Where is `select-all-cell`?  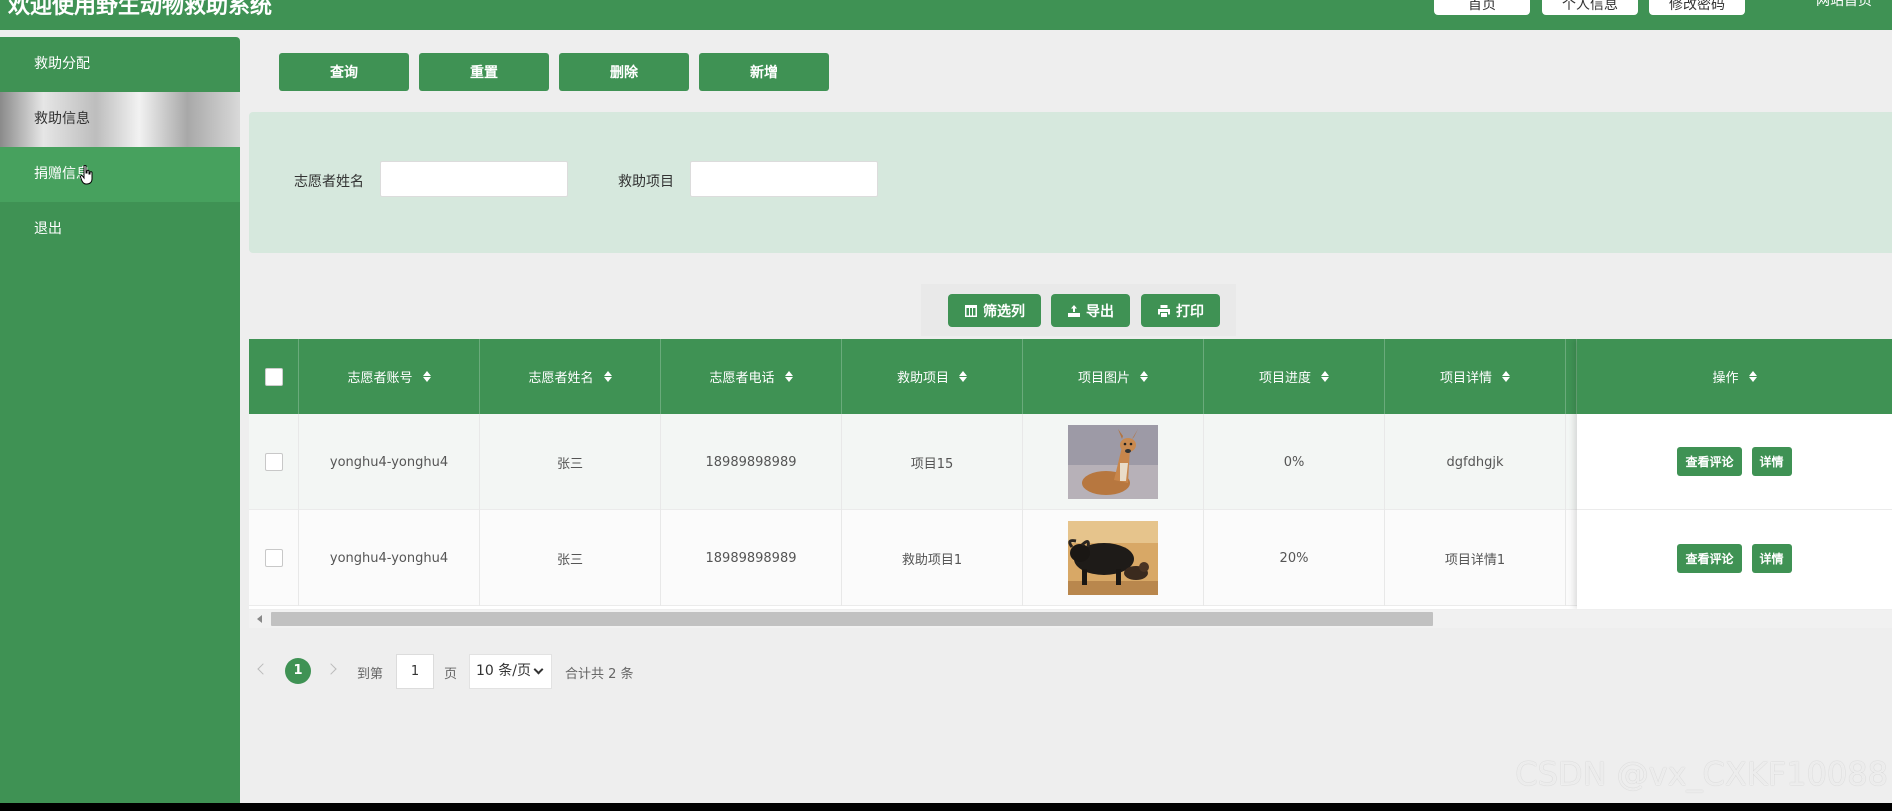
select-all-cell is located at coordinates (274, 376).